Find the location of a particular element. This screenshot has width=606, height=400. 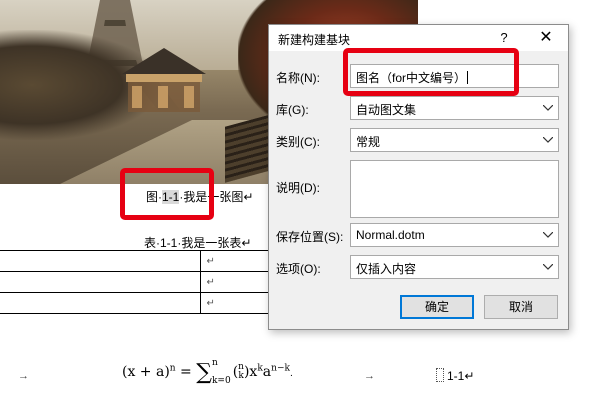

equation-number-text: 1-1↵ is located at coordinates (461, 376).